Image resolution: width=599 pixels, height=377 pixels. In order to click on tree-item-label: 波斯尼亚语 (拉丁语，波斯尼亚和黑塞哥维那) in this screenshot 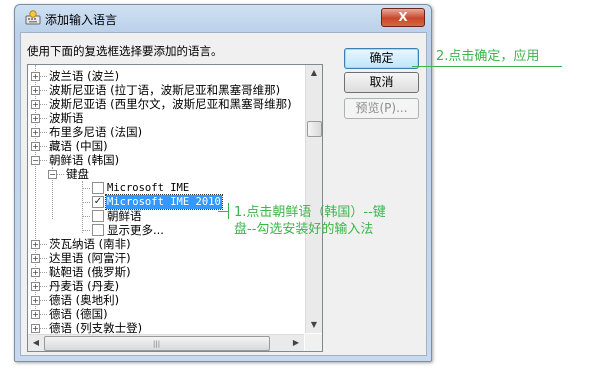, I will do `click(165, 90)`.